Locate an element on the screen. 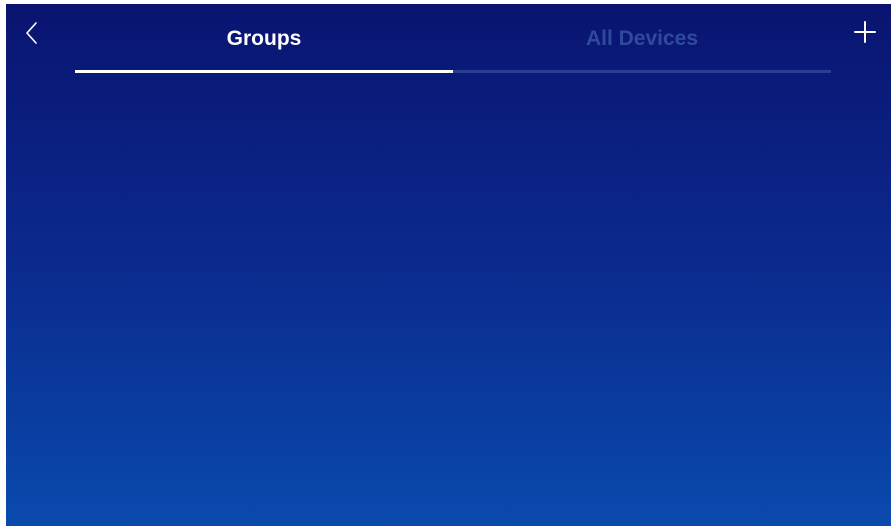  active-tab-indicator is located at coordinates (264, 71).